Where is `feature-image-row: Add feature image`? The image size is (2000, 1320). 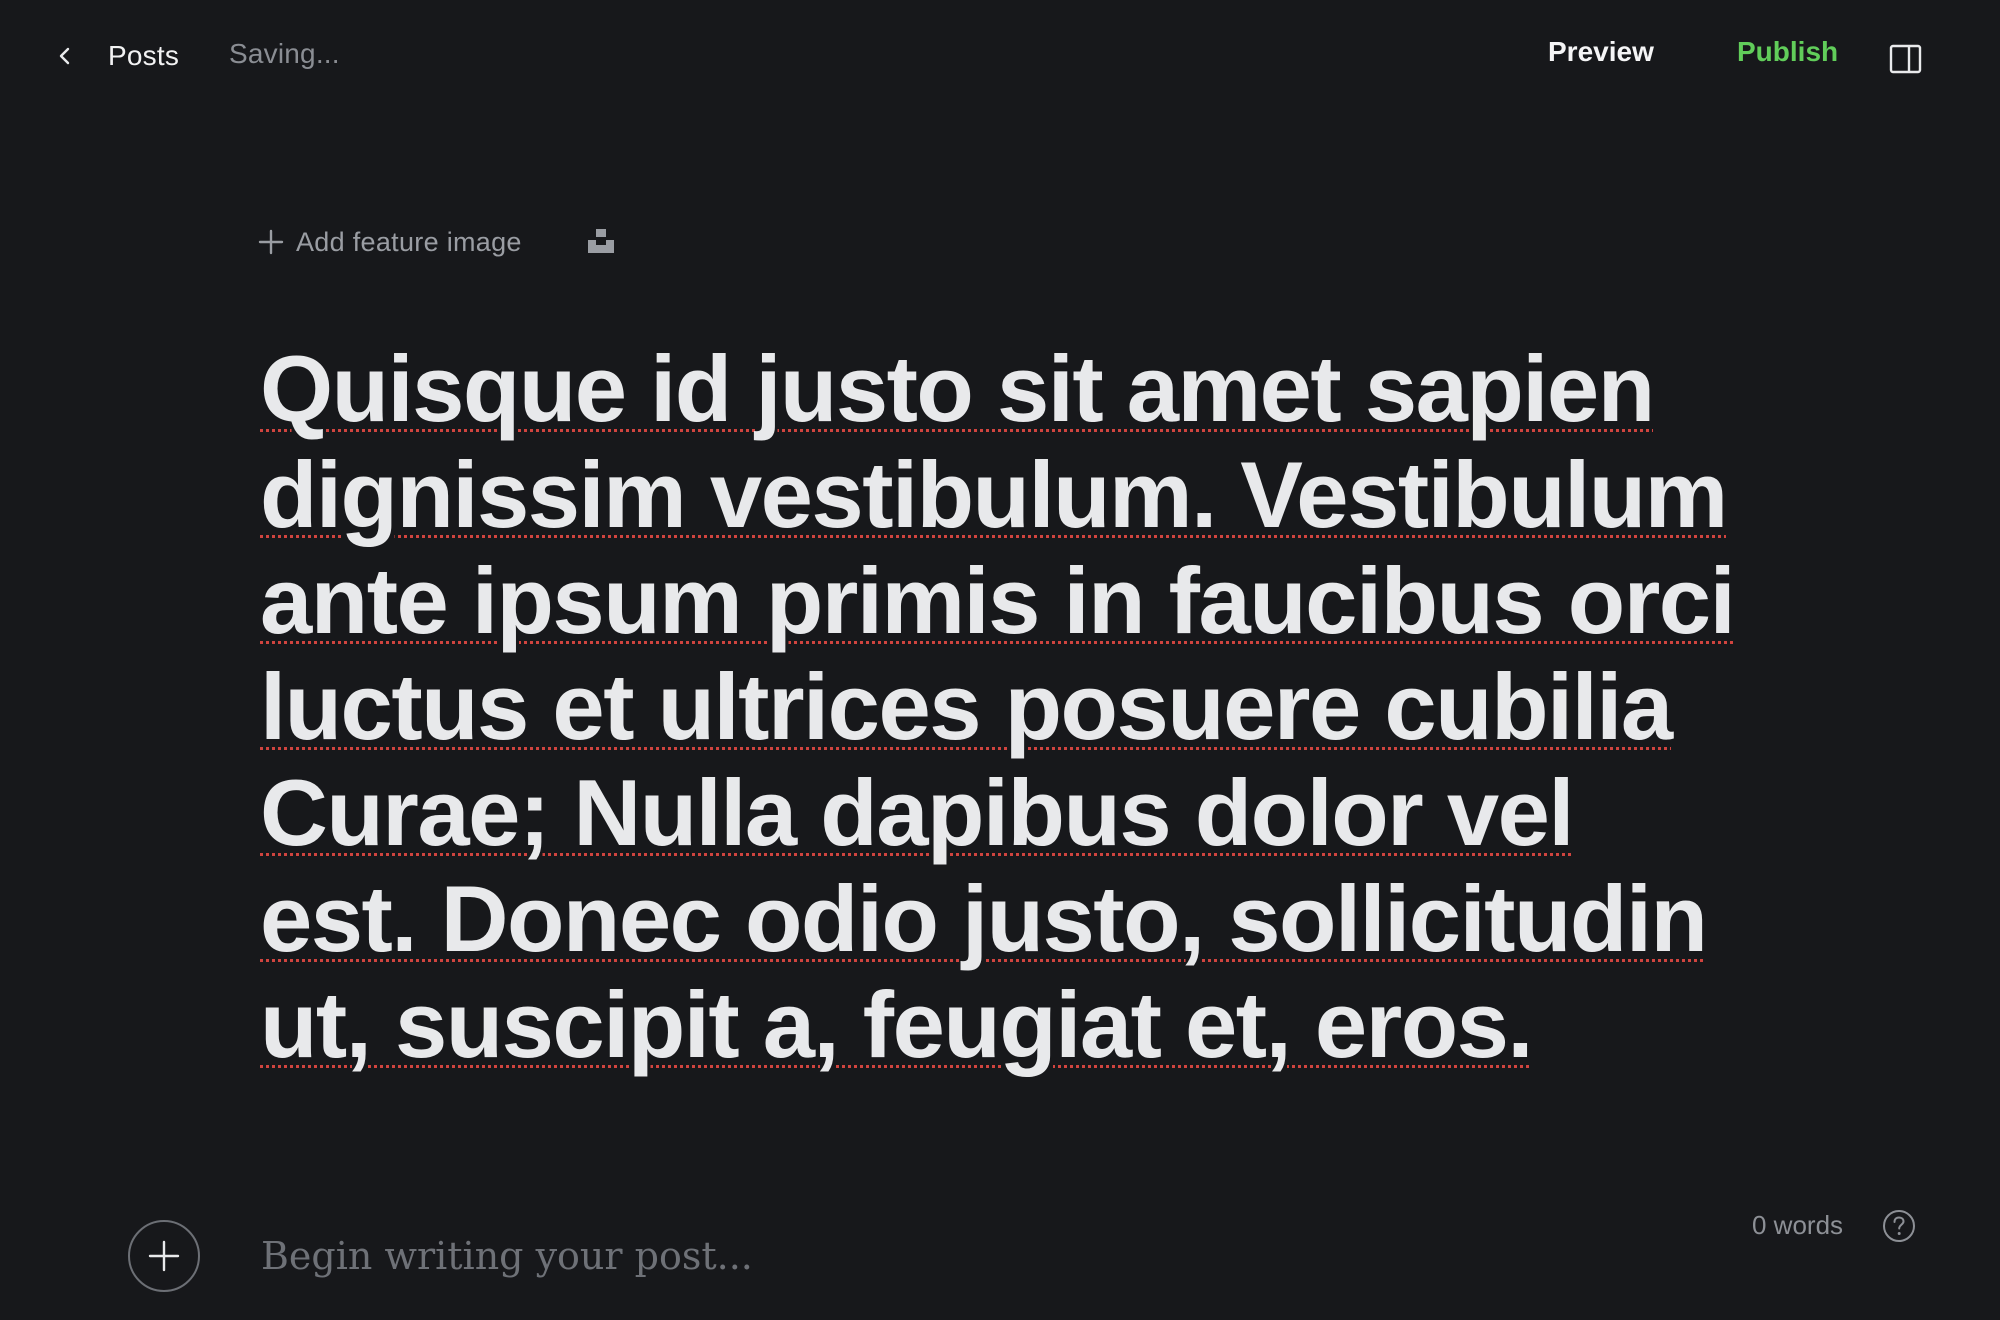 feature-image-row: Add feature image is located at coordinates (436, 242).